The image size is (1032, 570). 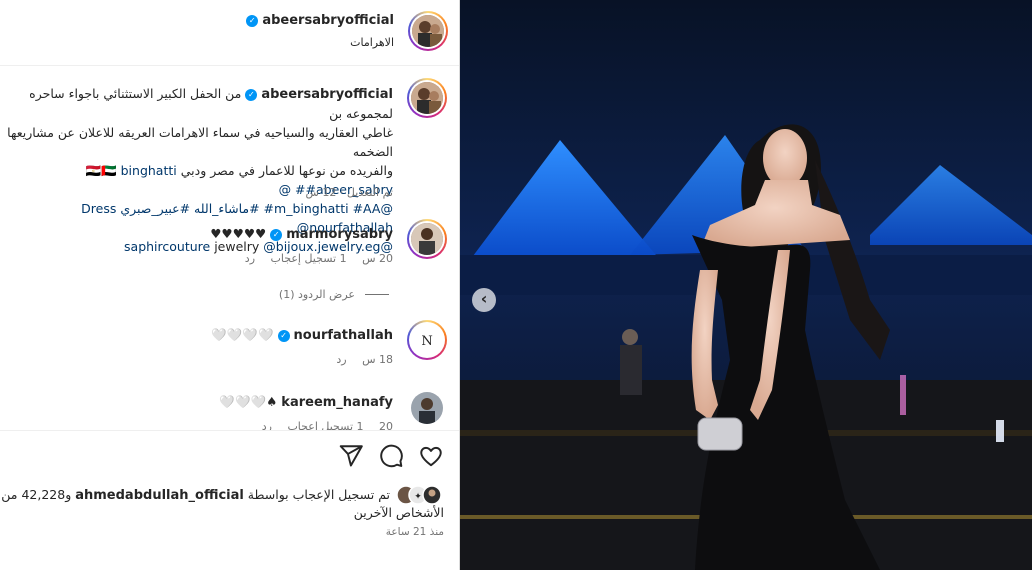 What do you see at coordinates (337, 402) in the screenshot?
I see `comment-username: kareem_hanafy` at bounding box center [337, 402].